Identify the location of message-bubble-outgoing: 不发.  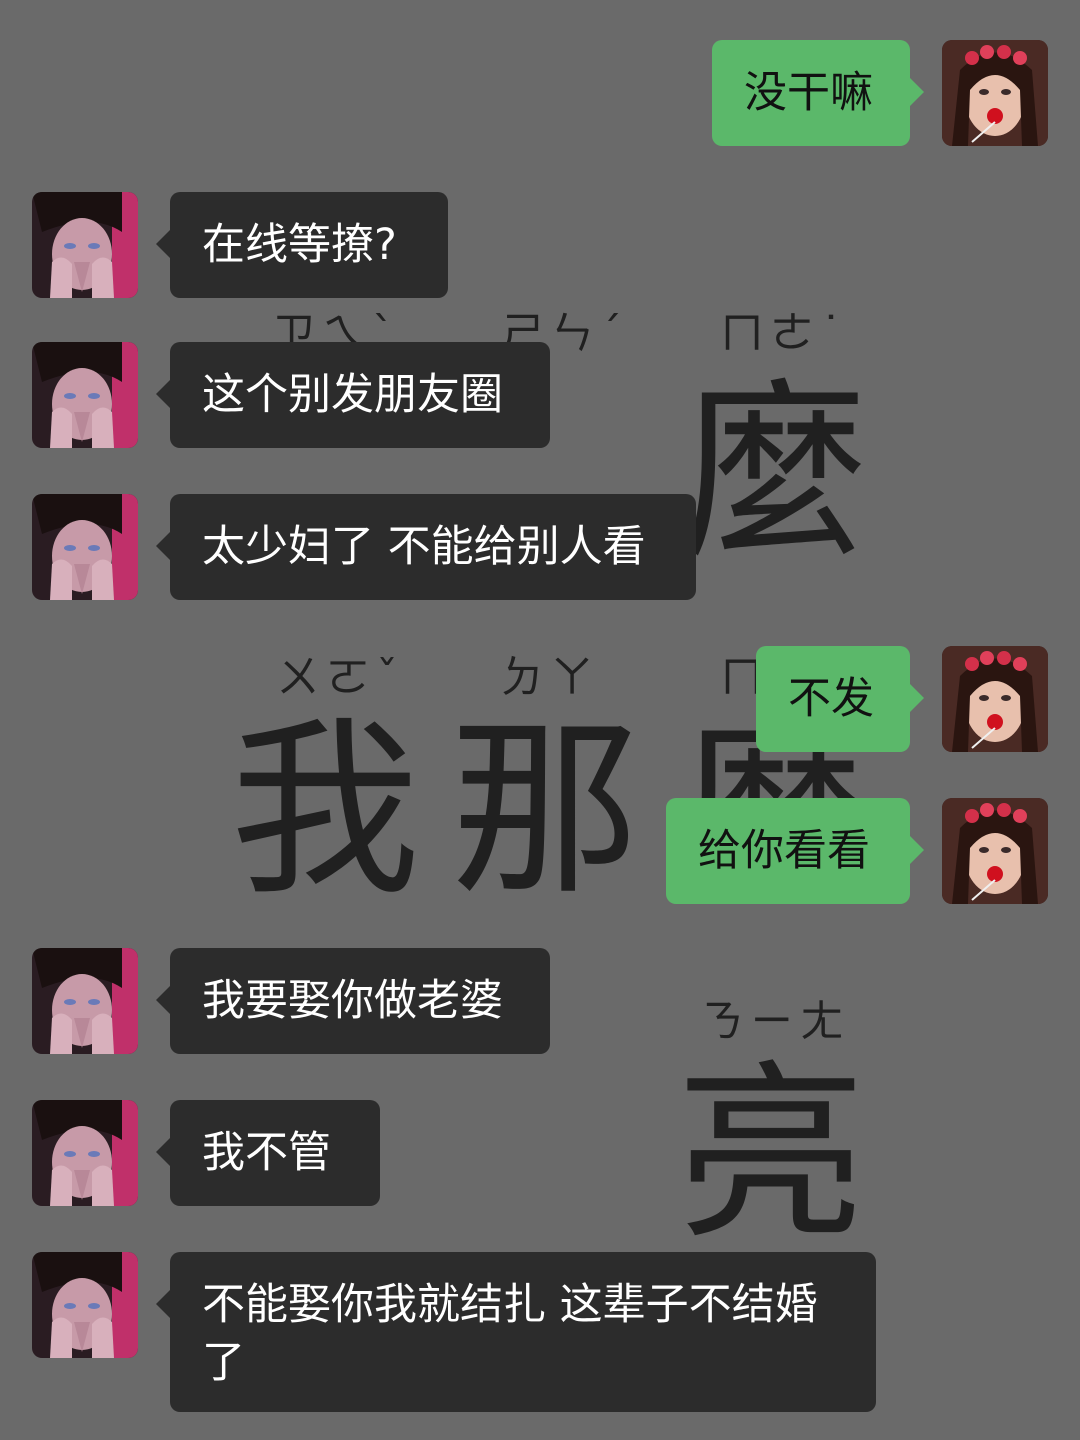
(840, 699).